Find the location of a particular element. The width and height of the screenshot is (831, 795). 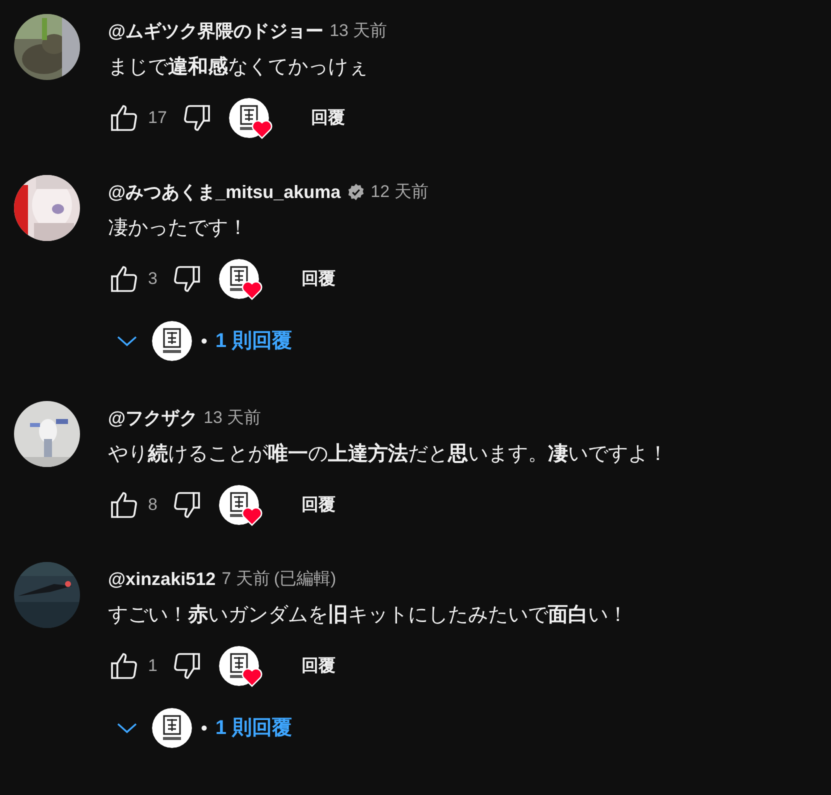

comment-author: @xinzaki512 is located at coordinates (162, 579).